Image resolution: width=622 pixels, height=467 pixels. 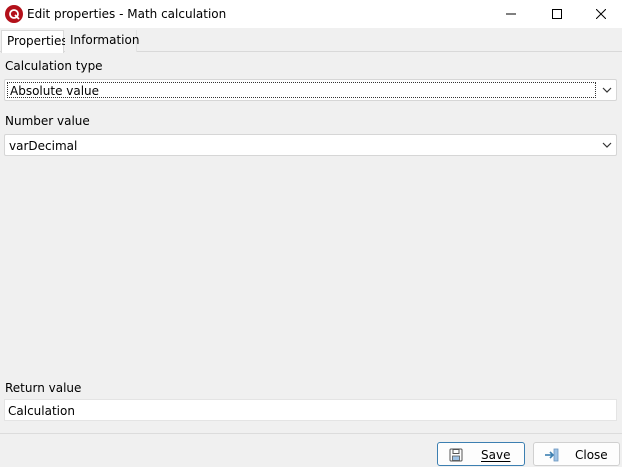 I want to click on tab-information: Information, so click(x=102, y=41).